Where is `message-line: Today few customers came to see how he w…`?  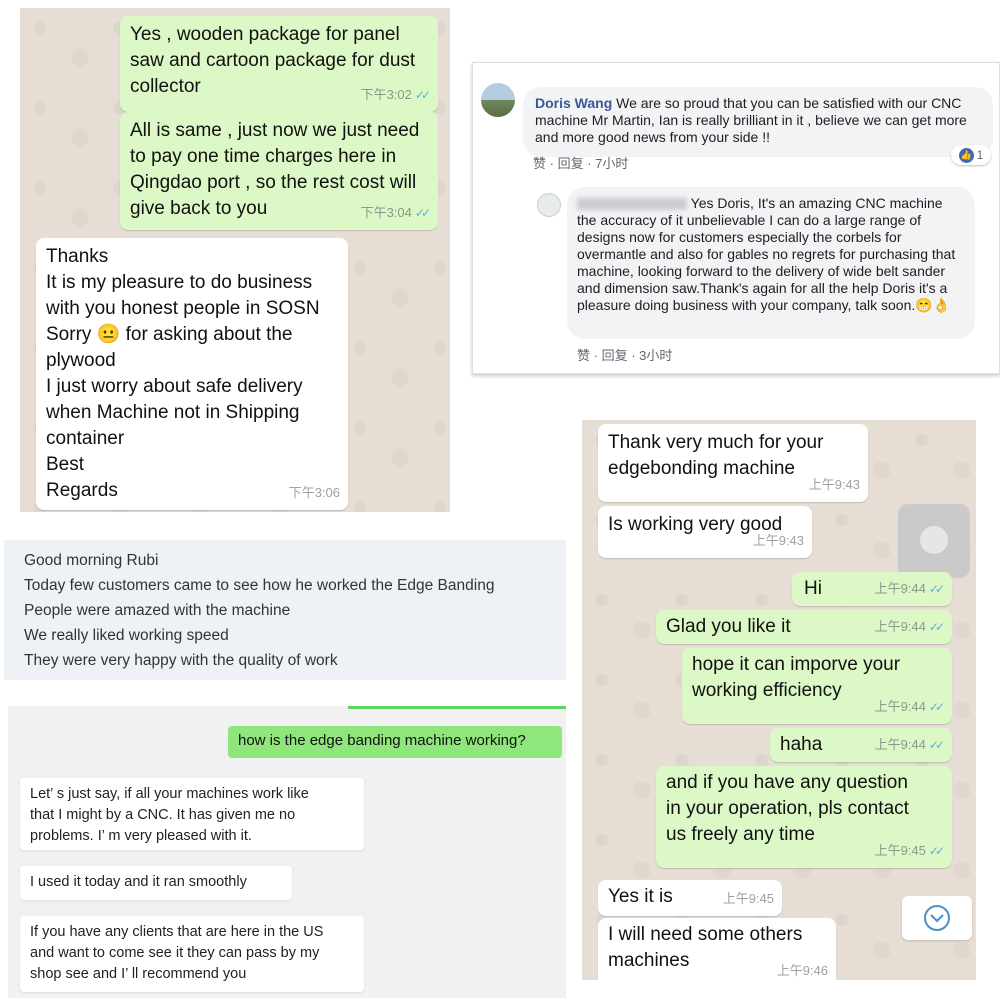 message-line: Today few customers came to see how he w… is located at coordinates (259, 585).